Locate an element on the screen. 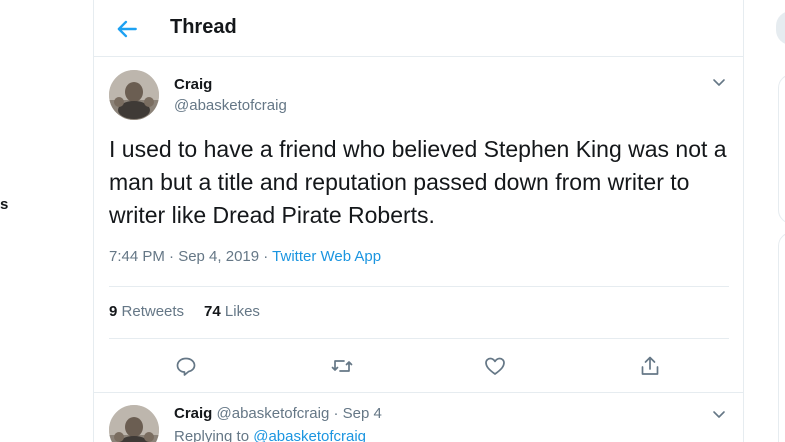 The image size is (785, 442). tweet-menu-button is located at coordinates (719, 82).